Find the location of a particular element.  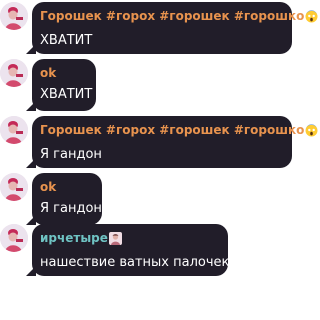

person-emoji-icon is located at coordinates (115, 240).